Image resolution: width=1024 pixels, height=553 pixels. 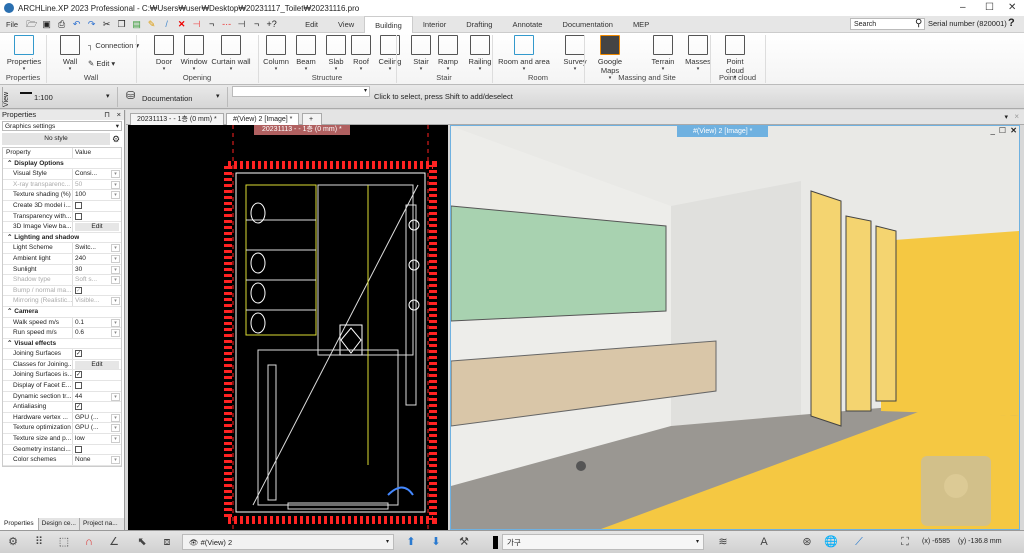 What do you see at coordinates (603, 542) in the screenshot?
I see `layer-select: 가구 ▾` at bounding box center [603, 542].